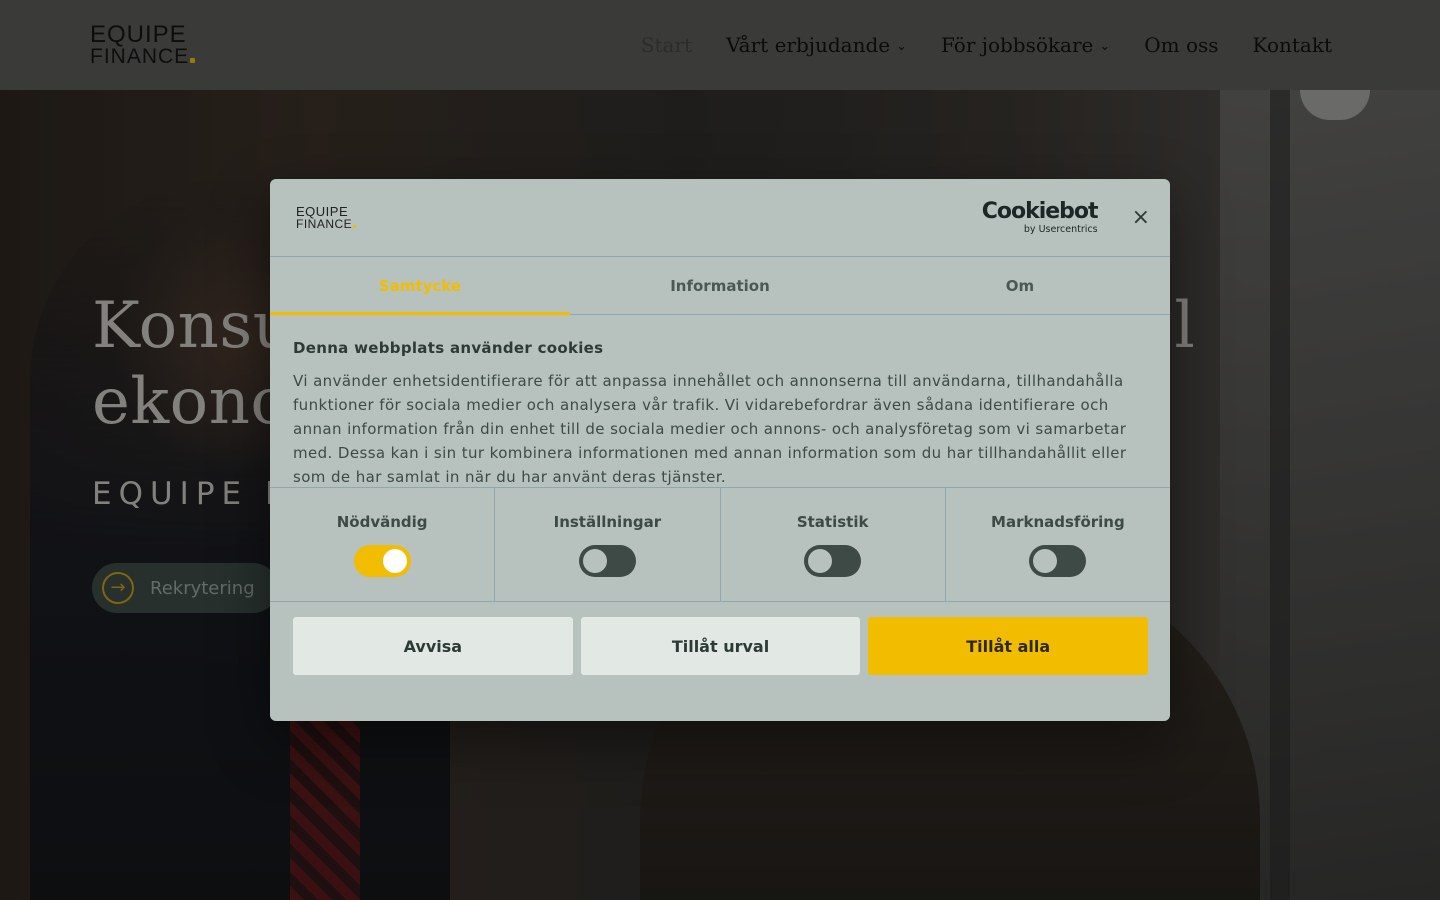 The width and height of the screenshot is (1440, 900). I want to click on dialog-tabs: Samtycke Information Om, so click(720, 286).